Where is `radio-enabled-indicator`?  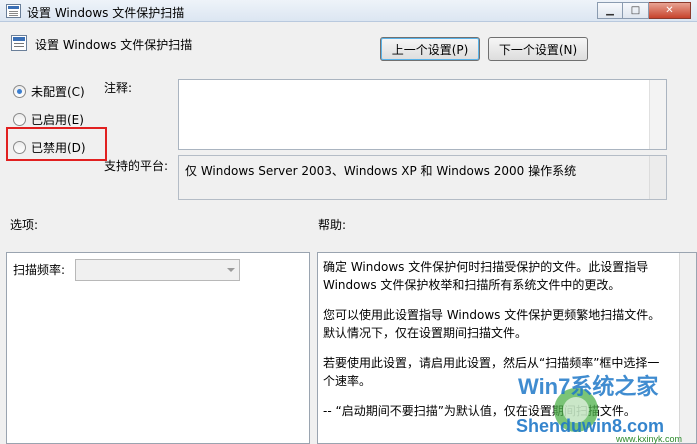
radio-enabled-indicator is located at coordinates (19, 119).